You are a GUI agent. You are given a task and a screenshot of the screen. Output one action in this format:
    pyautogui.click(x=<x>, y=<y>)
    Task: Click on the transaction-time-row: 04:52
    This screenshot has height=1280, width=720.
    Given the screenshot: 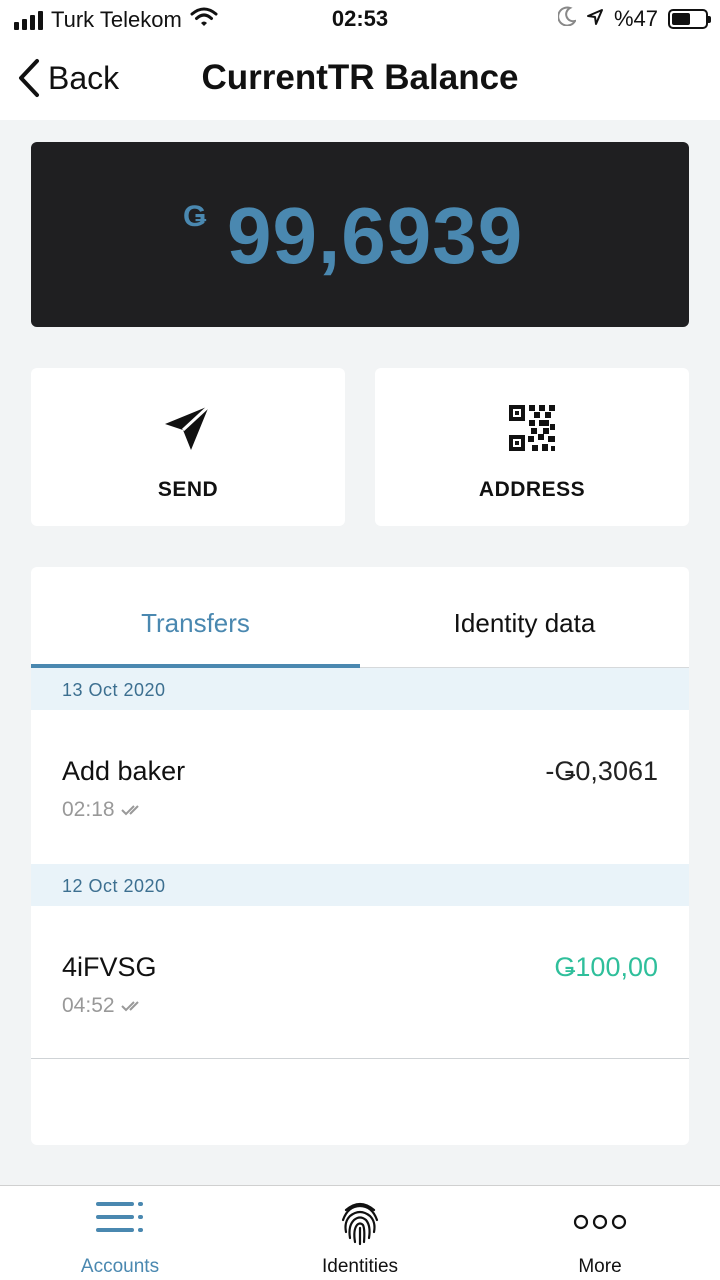 What is the action you would take?
    pyautogui.click(x=102, y=1006)
    